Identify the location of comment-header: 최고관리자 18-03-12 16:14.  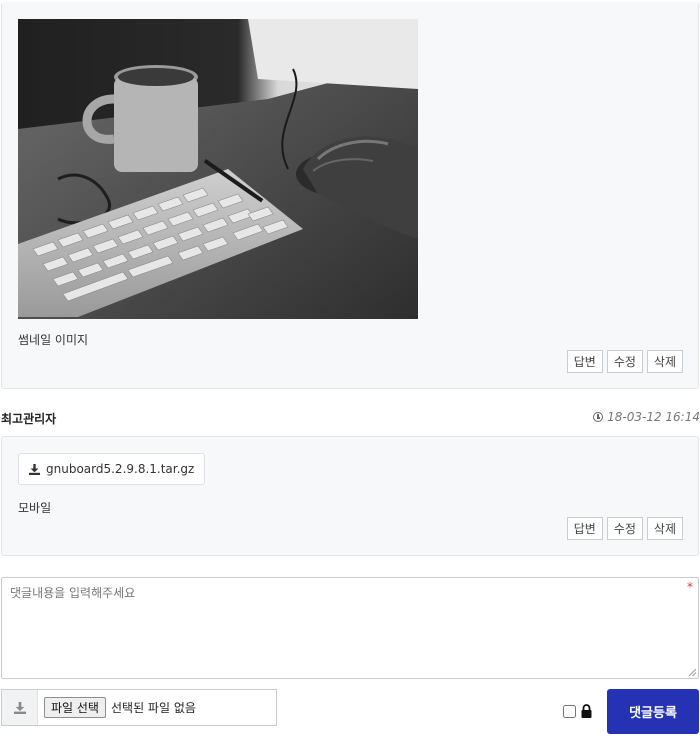
(350, 419).